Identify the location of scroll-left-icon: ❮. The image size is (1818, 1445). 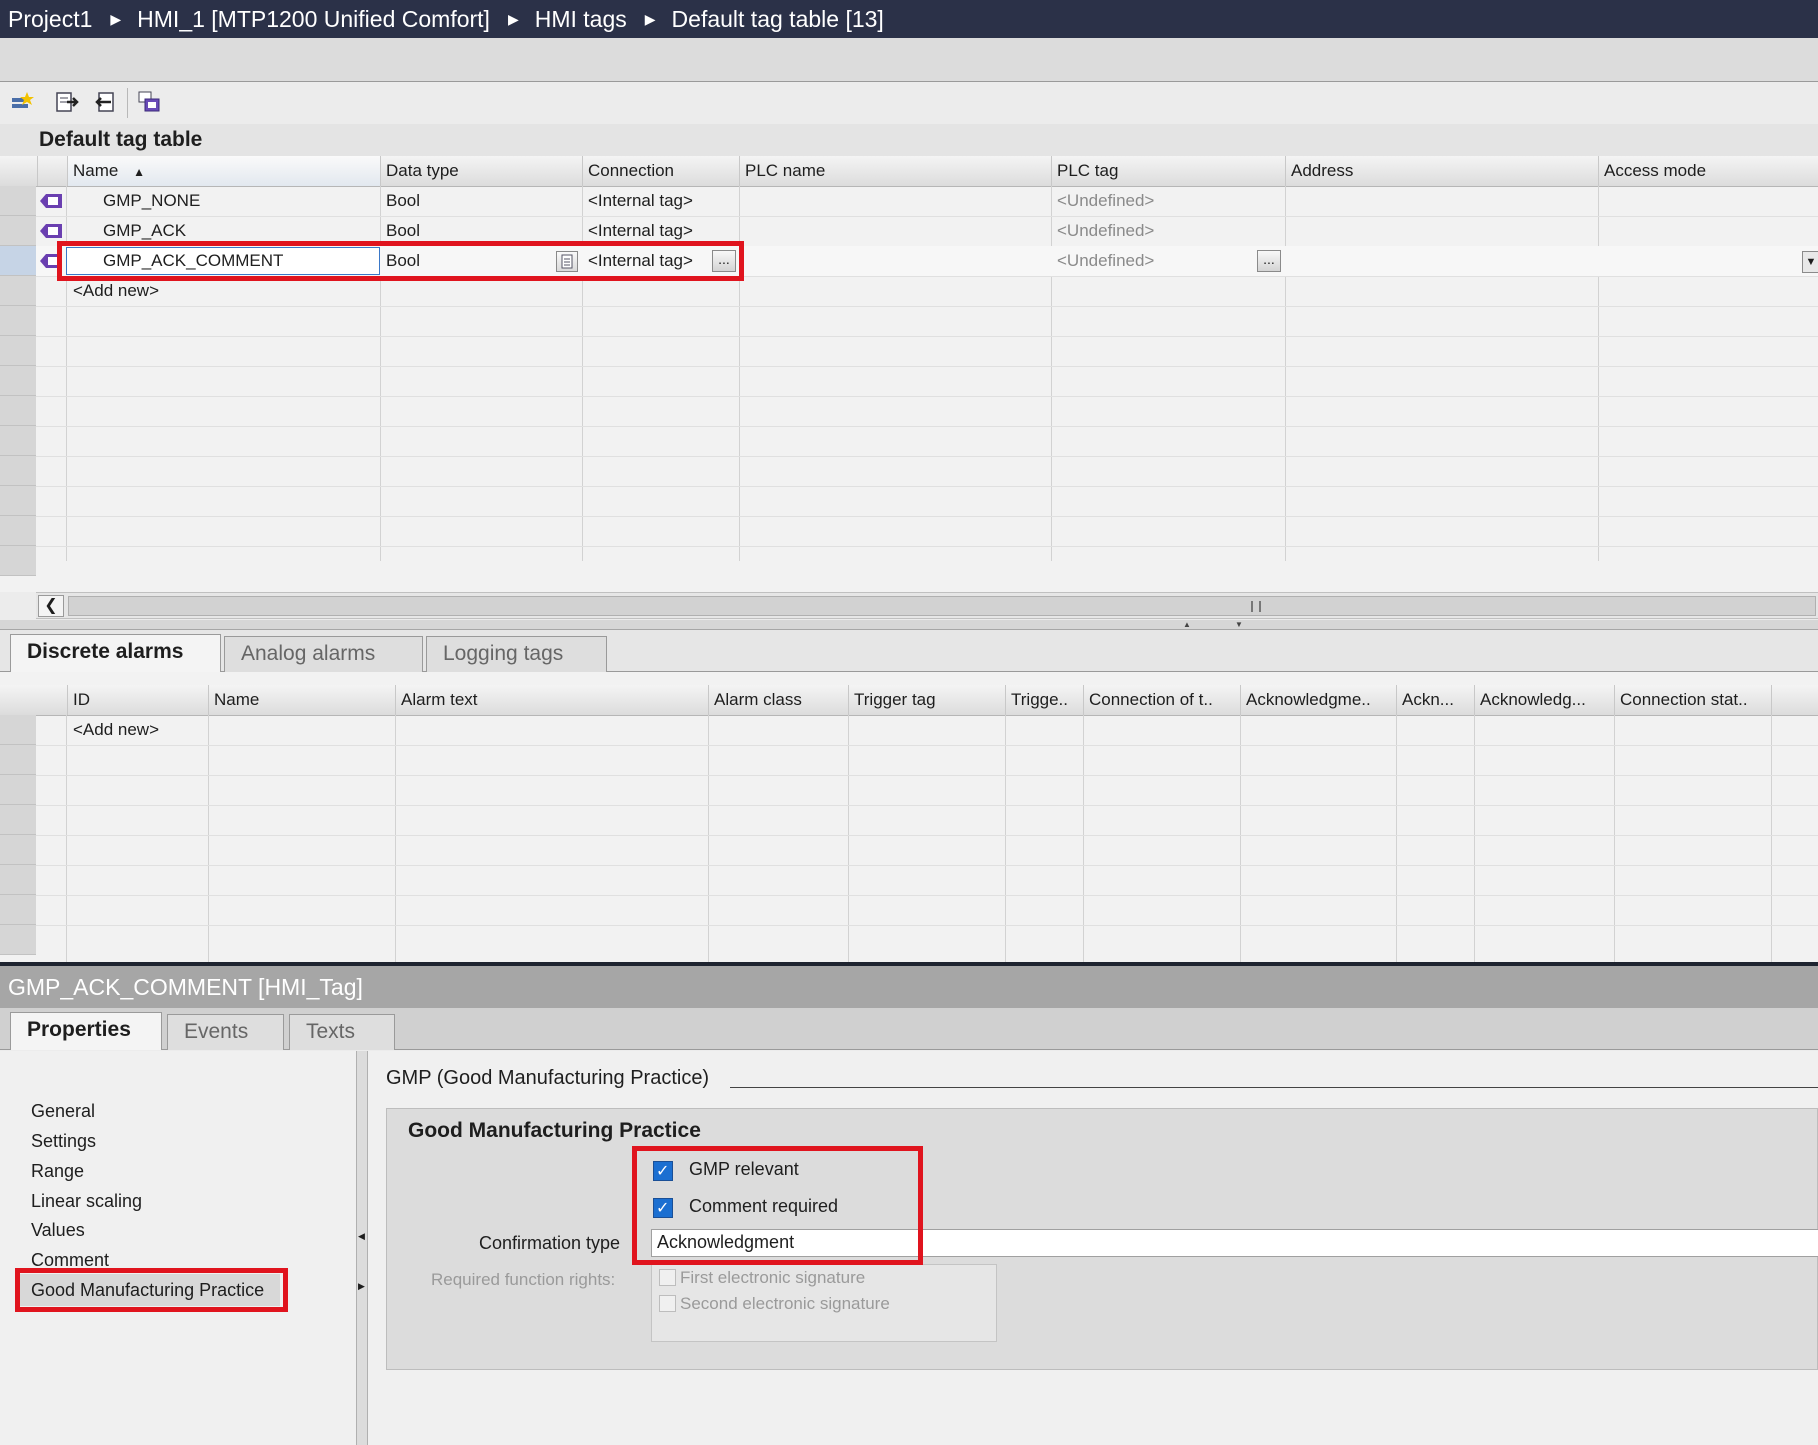
(51, 606).